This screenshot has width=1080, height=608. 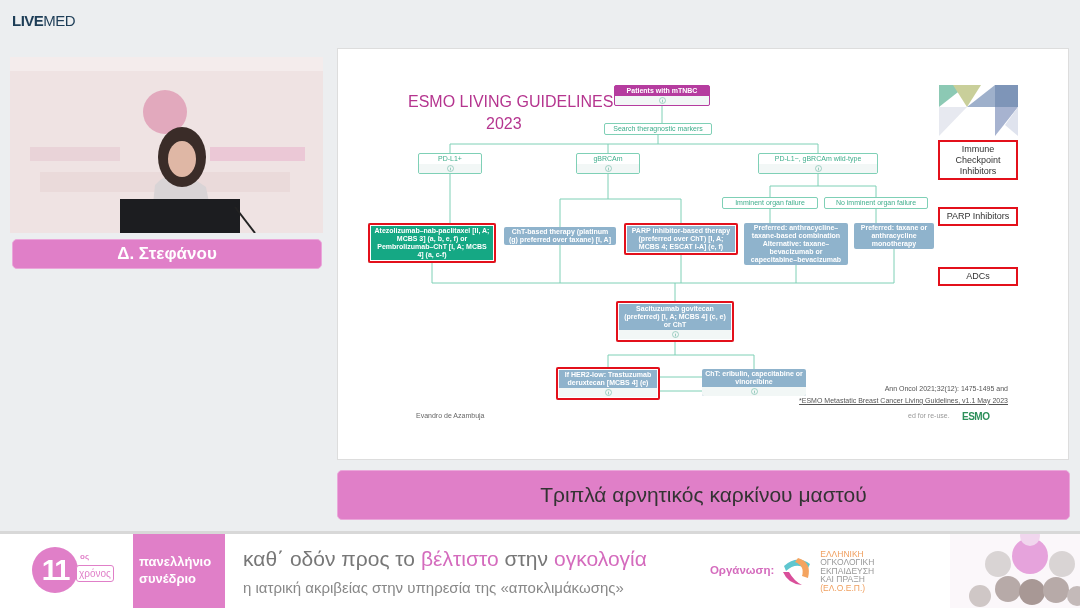 What do you see at coordinates (978, 216) in the screenshot?
I see `category-label: PARP Inhibitors` at bounding box center [978, 216].